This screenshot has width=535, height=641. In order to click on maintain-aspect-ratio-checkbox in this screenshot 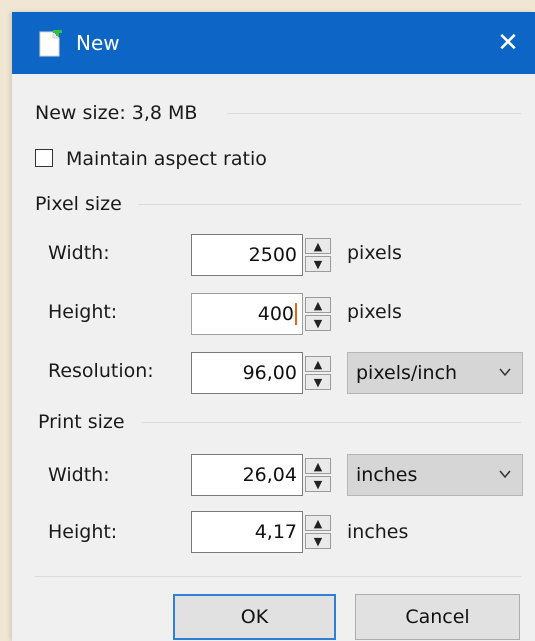, I will do `click(44, 158)`.